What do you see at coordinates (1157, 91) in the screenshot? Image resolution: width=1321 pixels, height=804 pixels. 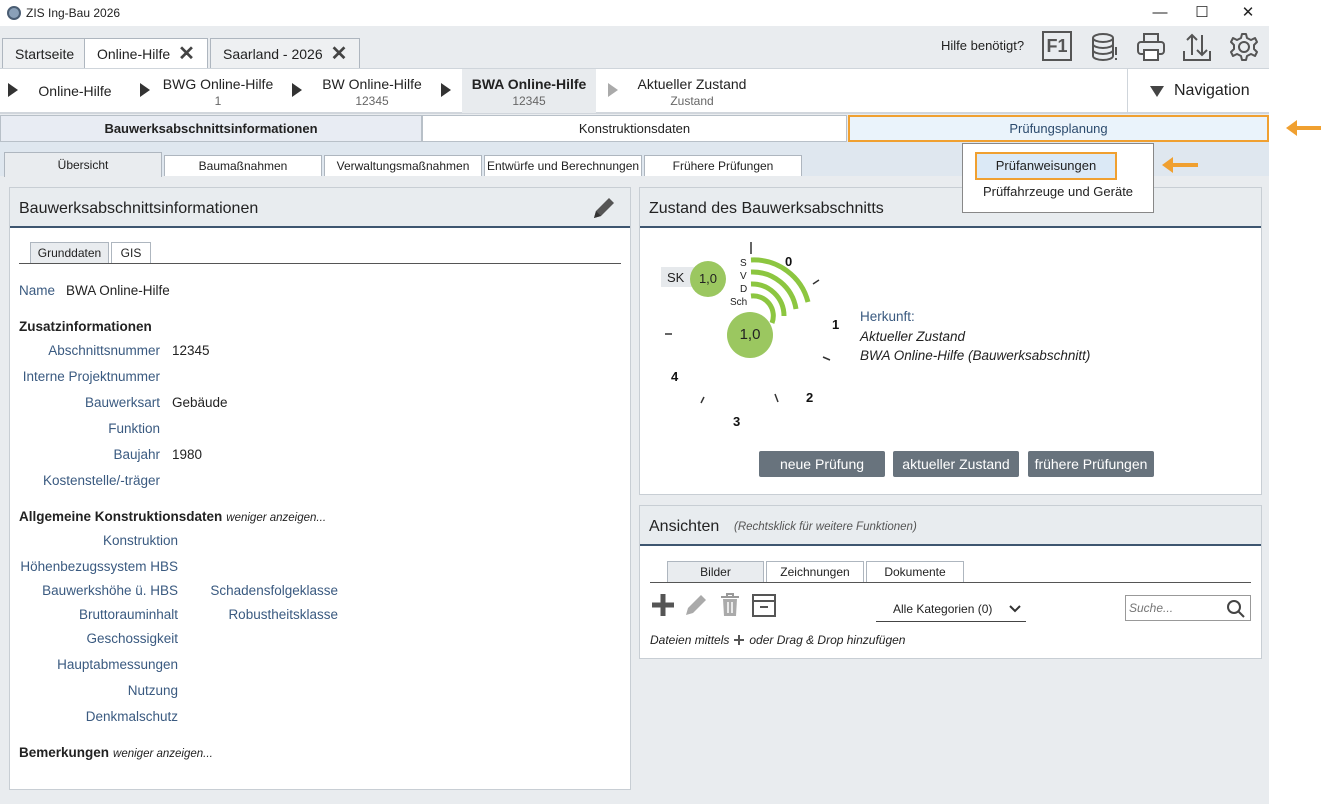 I see `triangle-down-icon` at bounding box center [1157, 91].